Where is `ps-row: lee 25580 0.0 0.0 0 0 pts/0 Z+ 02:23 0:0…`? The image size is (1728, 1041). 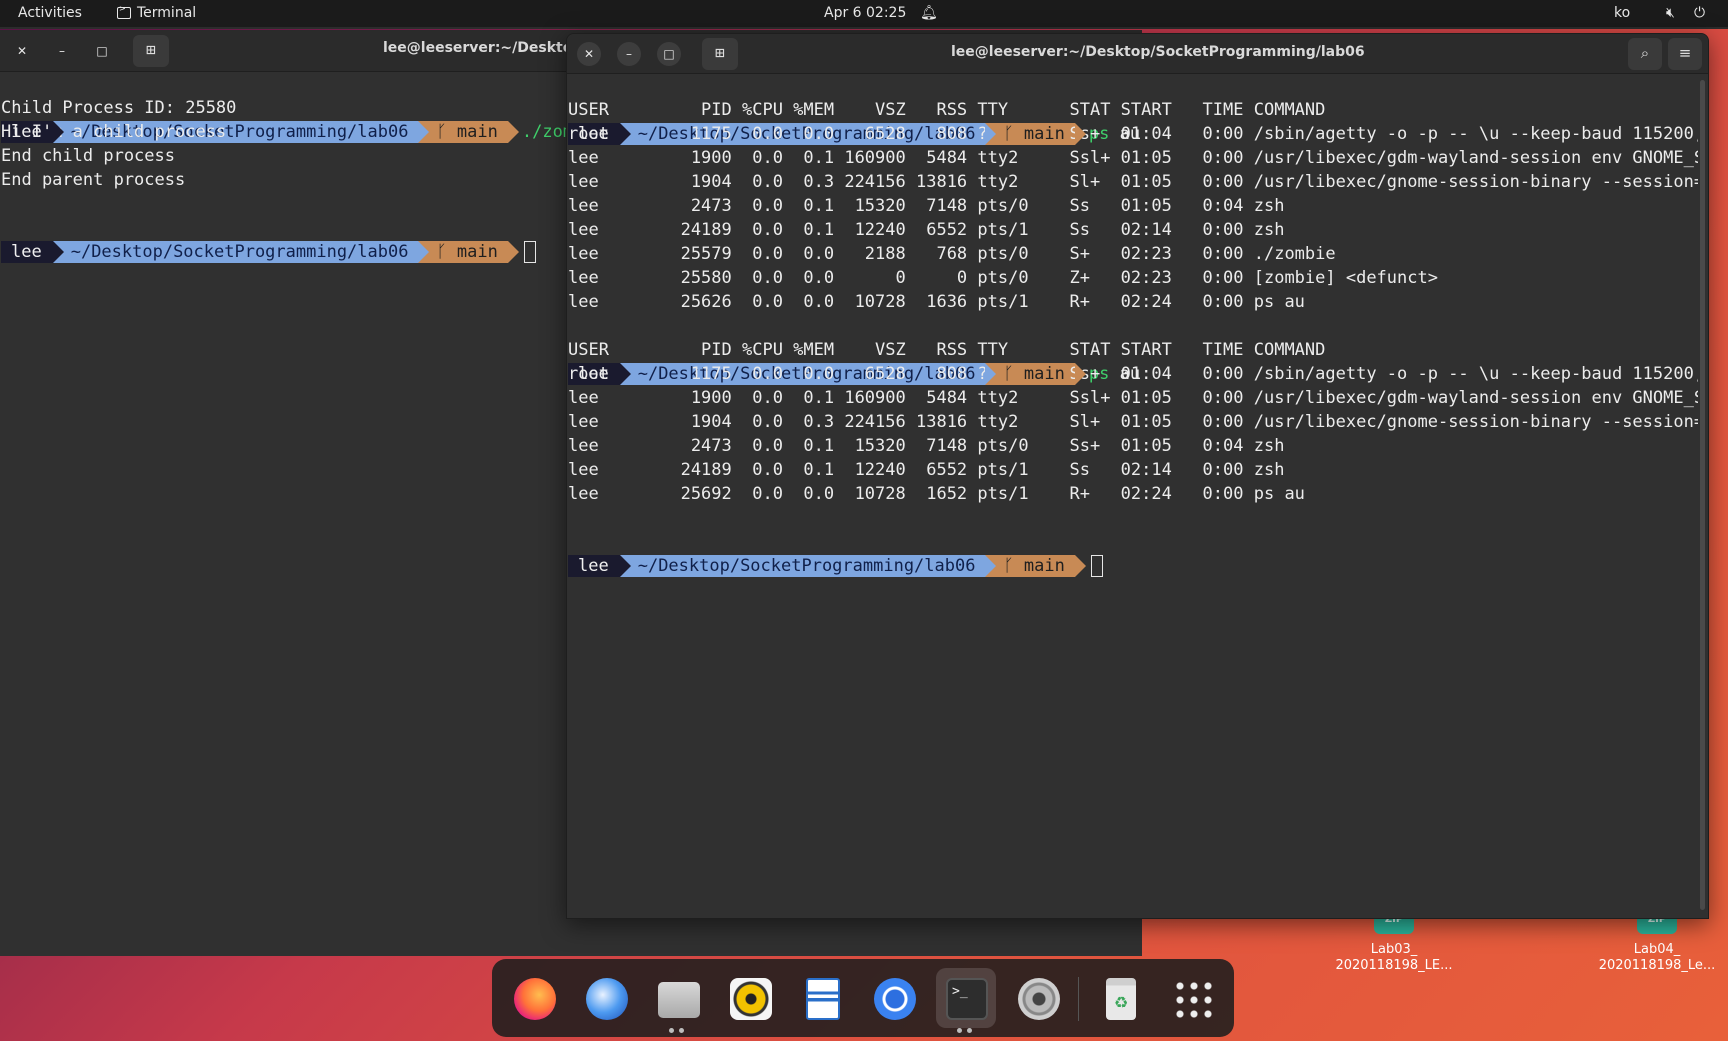
ps-row: lee 25580 0.0 0.0 0 0 pts/0 Z+ 02:23 0:0… is located at coordinates (1003, 278).